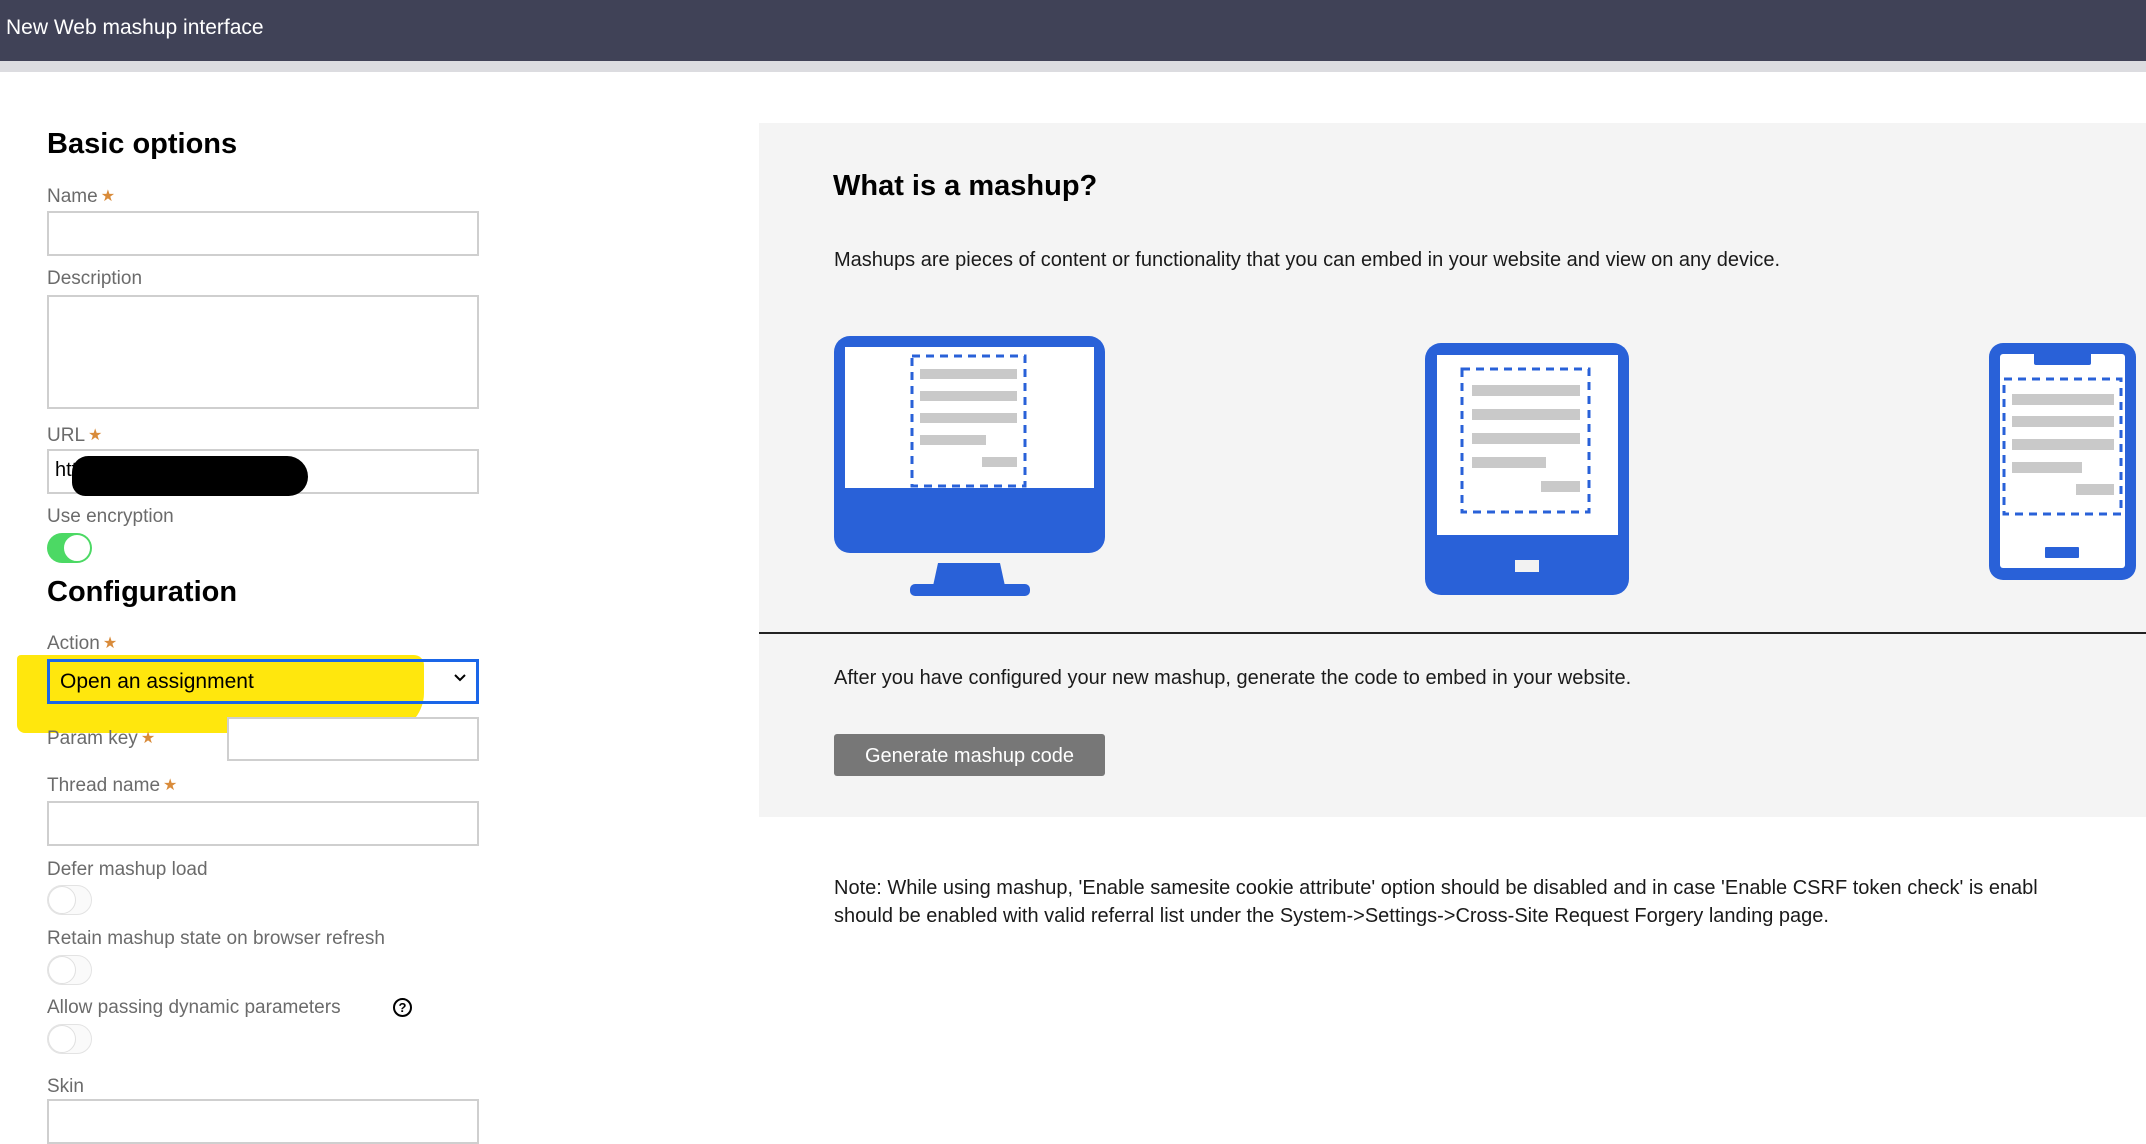 The width and height of the screenshot is (2146, 1144). I want to click on use-encryption-toggle, so click(69, 548).